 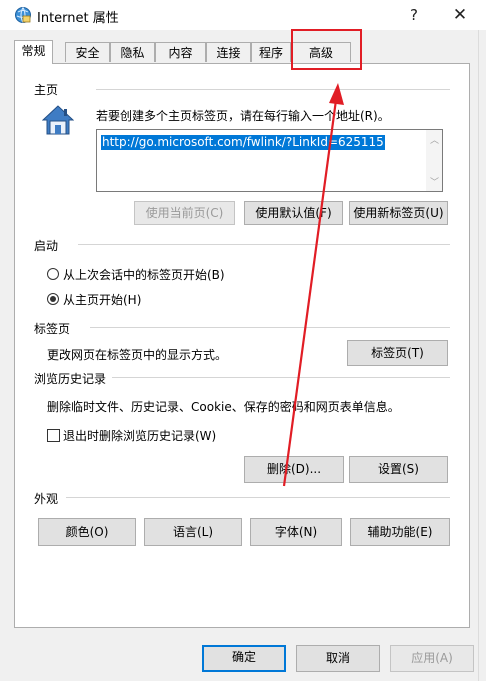 I want to click on tab-general: 常规, so click(x=33, y=52).